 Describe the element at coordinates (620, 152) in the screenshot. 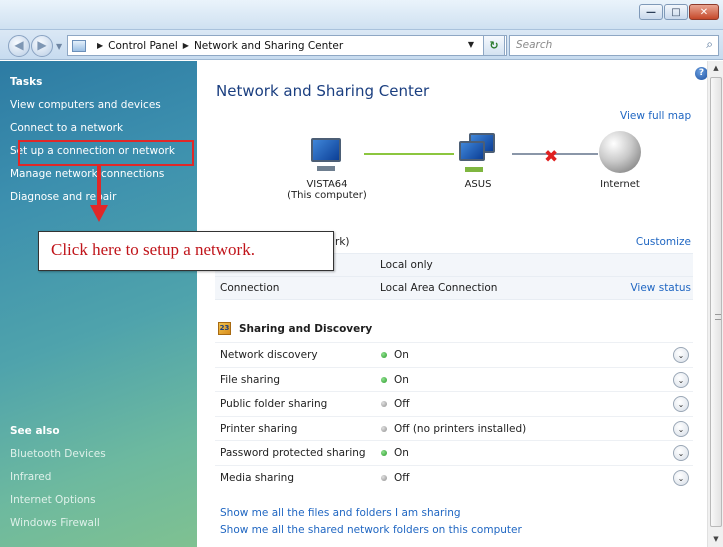

I see `globe-icon` at that location.